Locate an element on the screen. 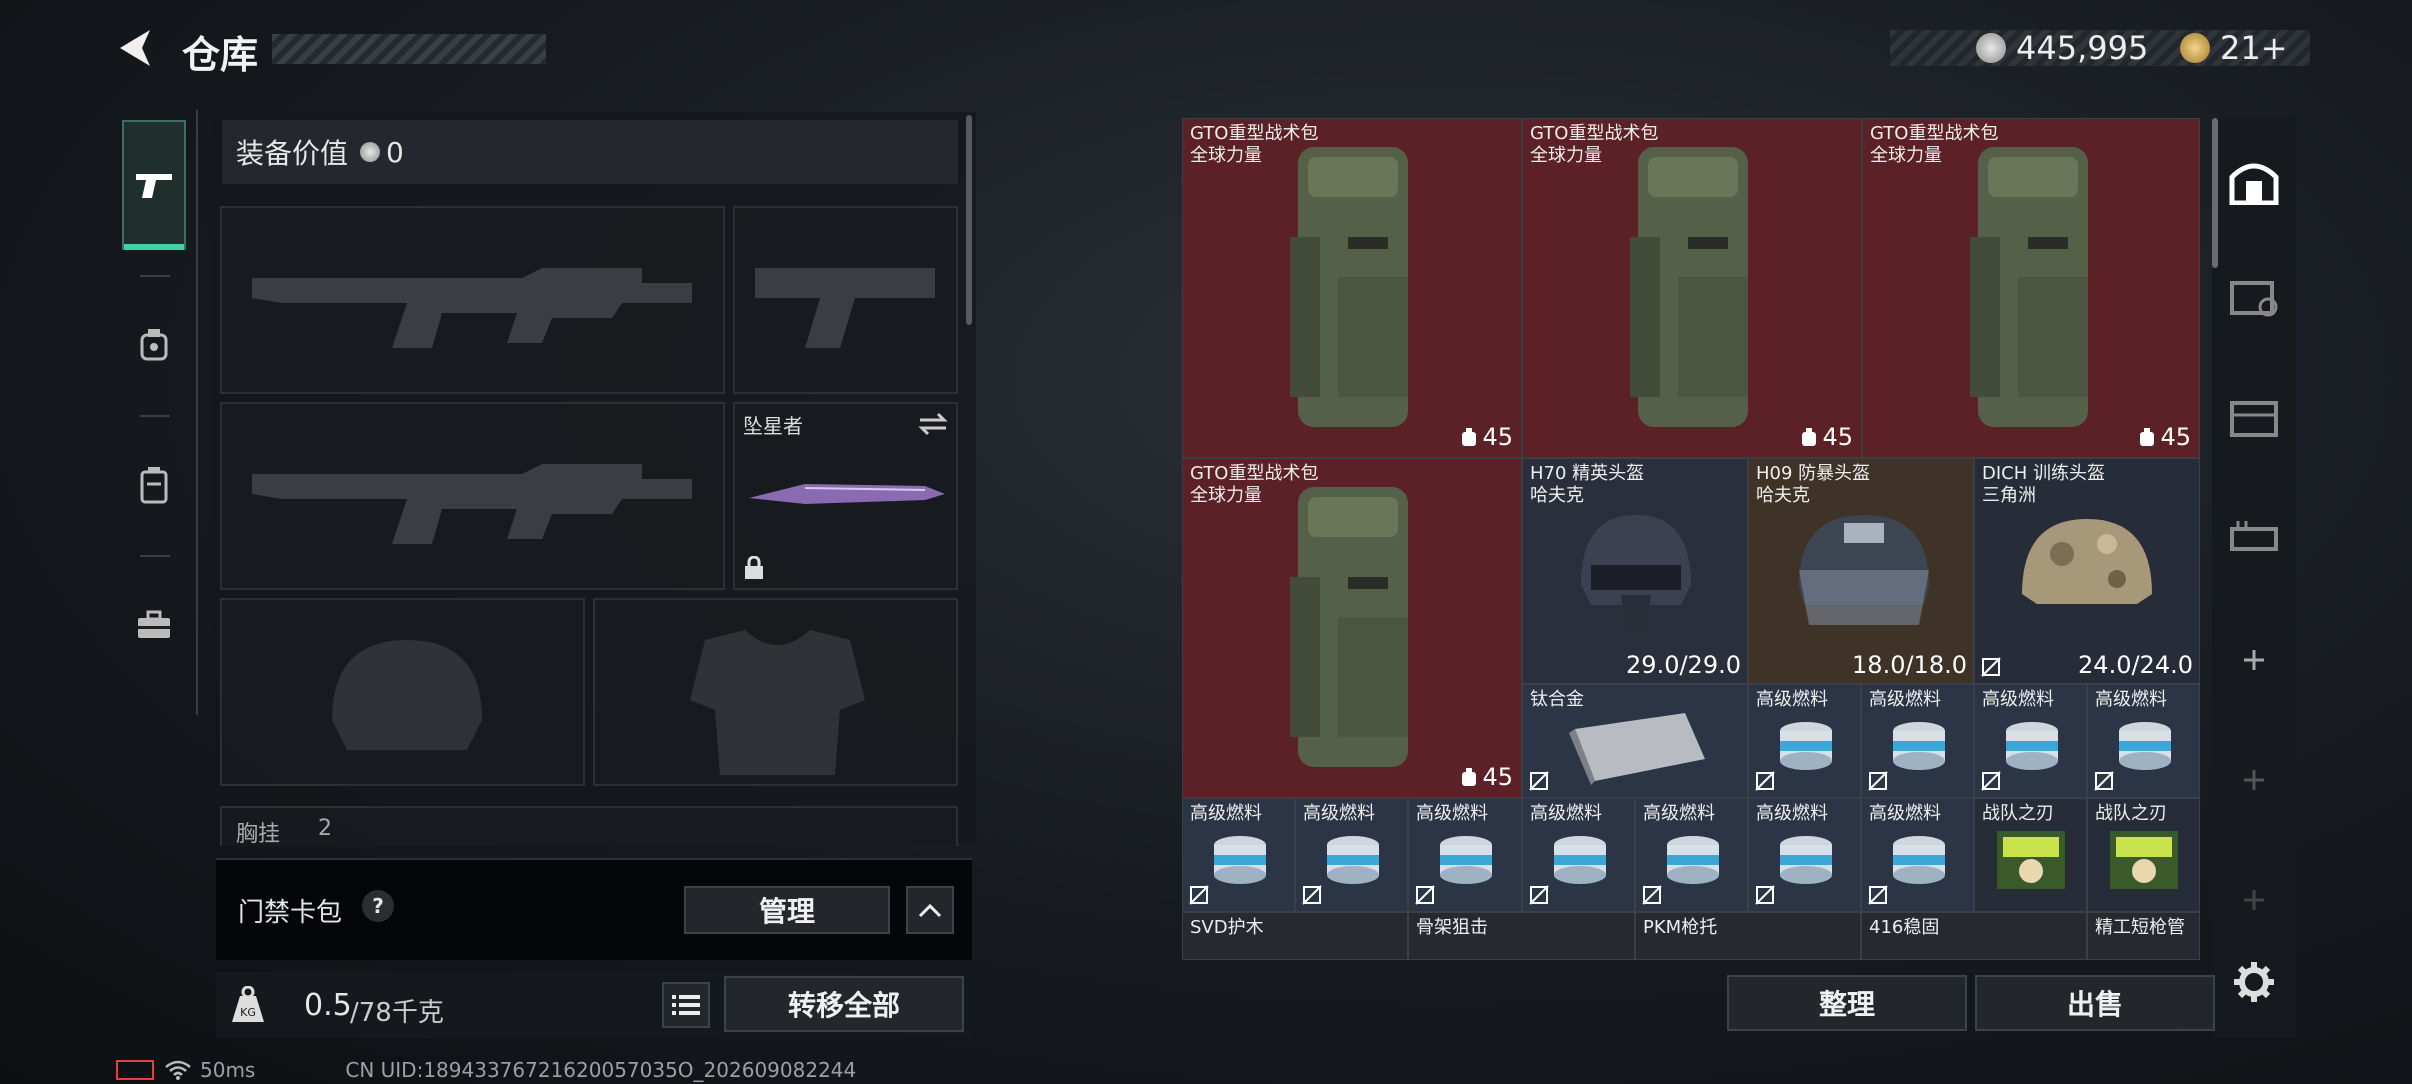 This screenshot has height=1084, width=2412. currency-primary: 445,995 is located at coordinates (2062, 48).